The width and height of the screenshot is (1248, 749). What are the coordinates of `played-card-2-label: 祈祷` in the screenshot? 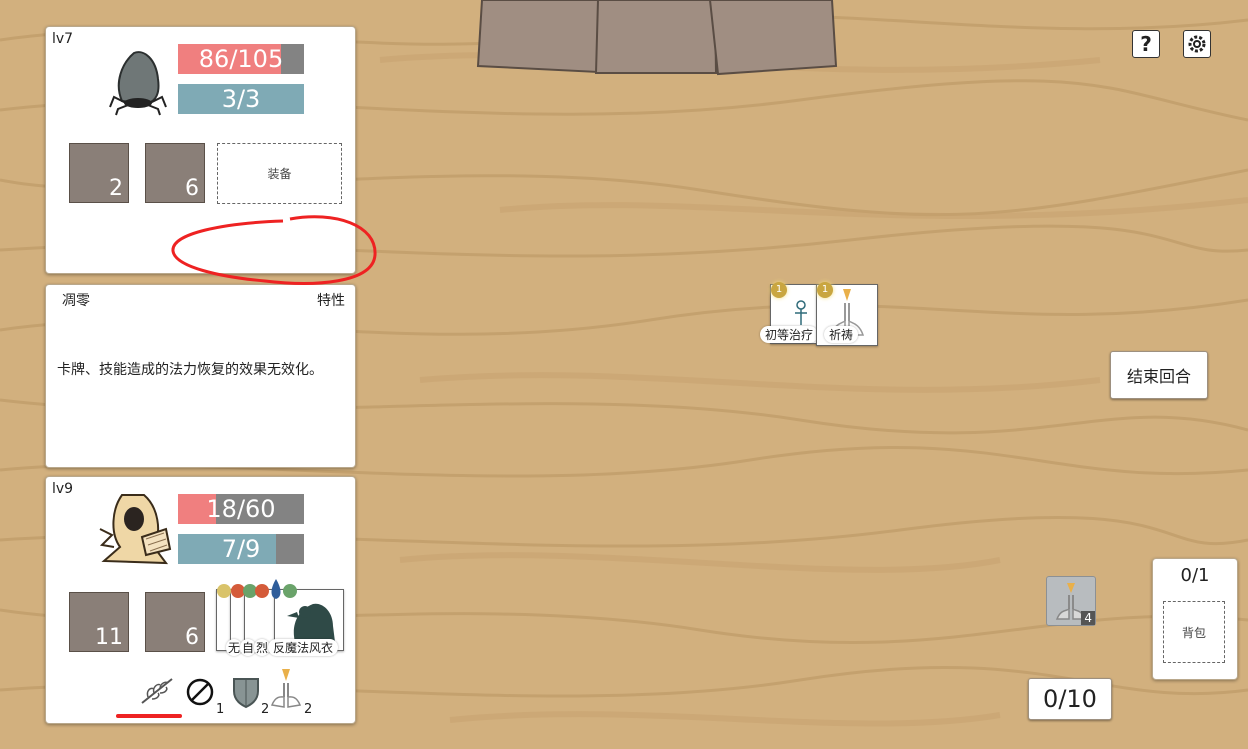 It's located at (841, 334).